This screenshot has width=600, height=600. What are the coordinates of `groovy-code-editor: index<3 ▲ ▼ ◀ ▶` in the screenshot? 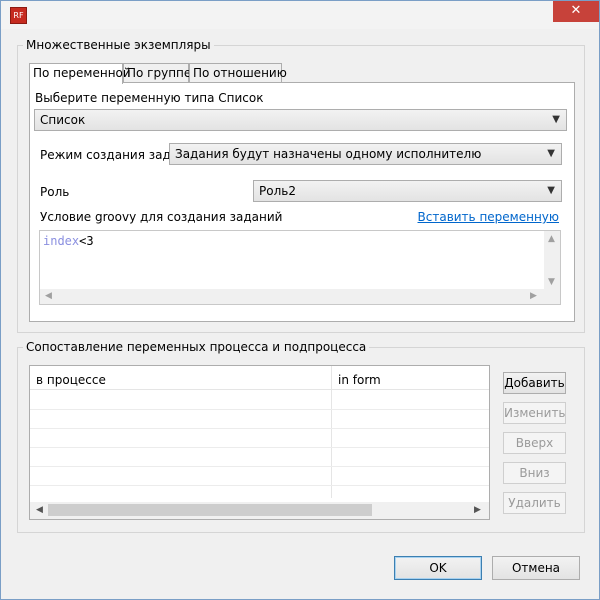 It's located at (300, 267).